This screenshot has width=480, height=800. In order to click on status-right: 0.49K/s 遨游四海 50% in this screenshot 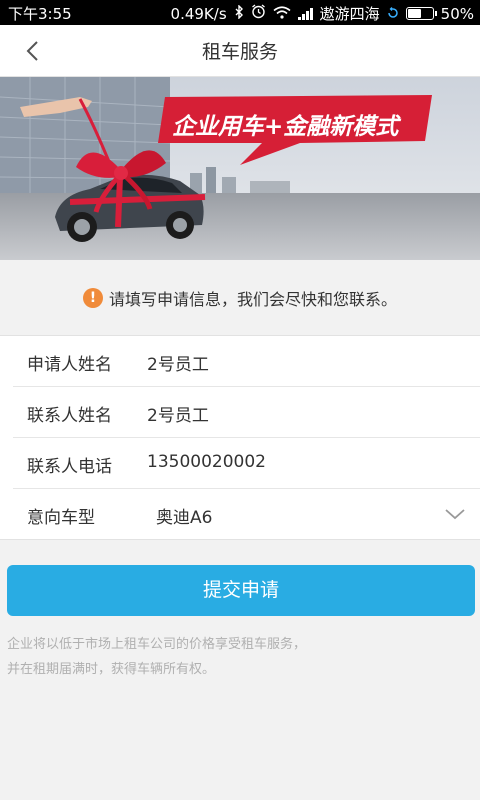, I will do `click(322, 13)`.